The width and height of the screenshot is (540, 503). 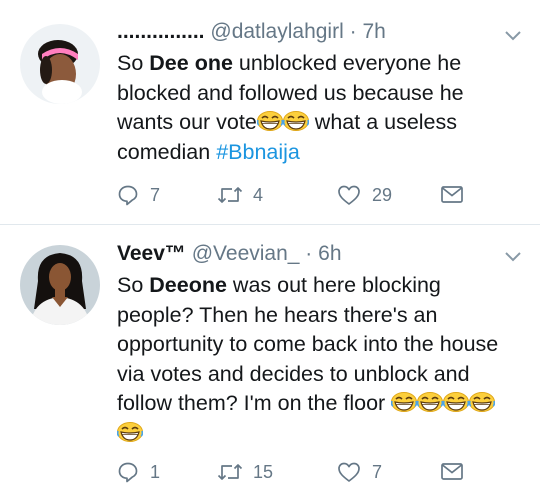 I want to click on hashtag-link: #Bbnaija, so click(x=258, y=152).